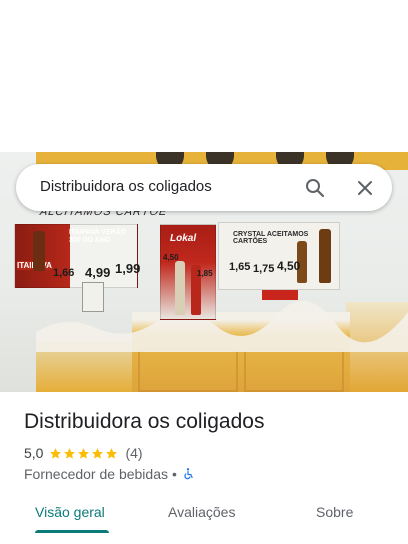 This screenshot has width=408, height=544. What do you see at coordinates (240, 267) in the screenshot?
I see `price-6: 1,65` at bounding box center [240, 267].